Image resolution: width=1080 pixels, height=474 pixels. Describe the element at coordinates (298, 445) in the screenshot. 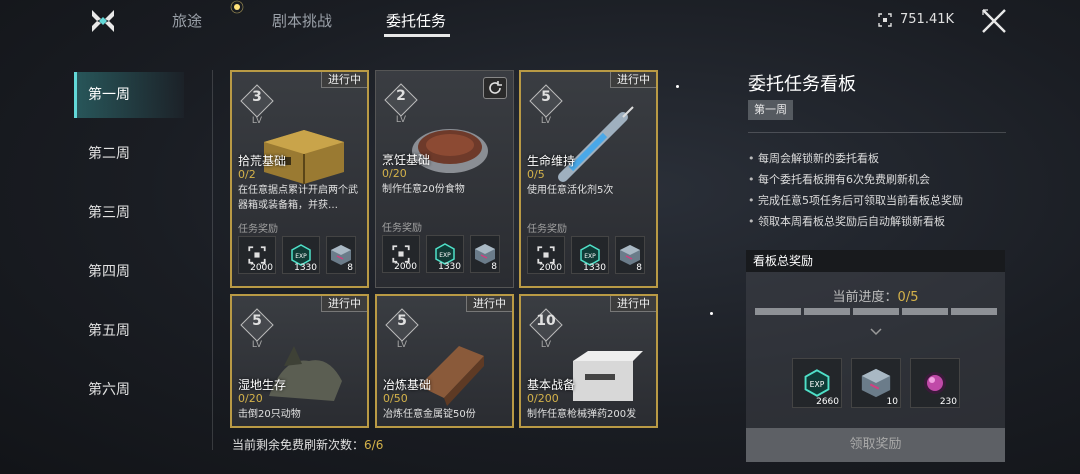

I see `free-refresh-label: 当前剩余免费刷新次数：` at that location.